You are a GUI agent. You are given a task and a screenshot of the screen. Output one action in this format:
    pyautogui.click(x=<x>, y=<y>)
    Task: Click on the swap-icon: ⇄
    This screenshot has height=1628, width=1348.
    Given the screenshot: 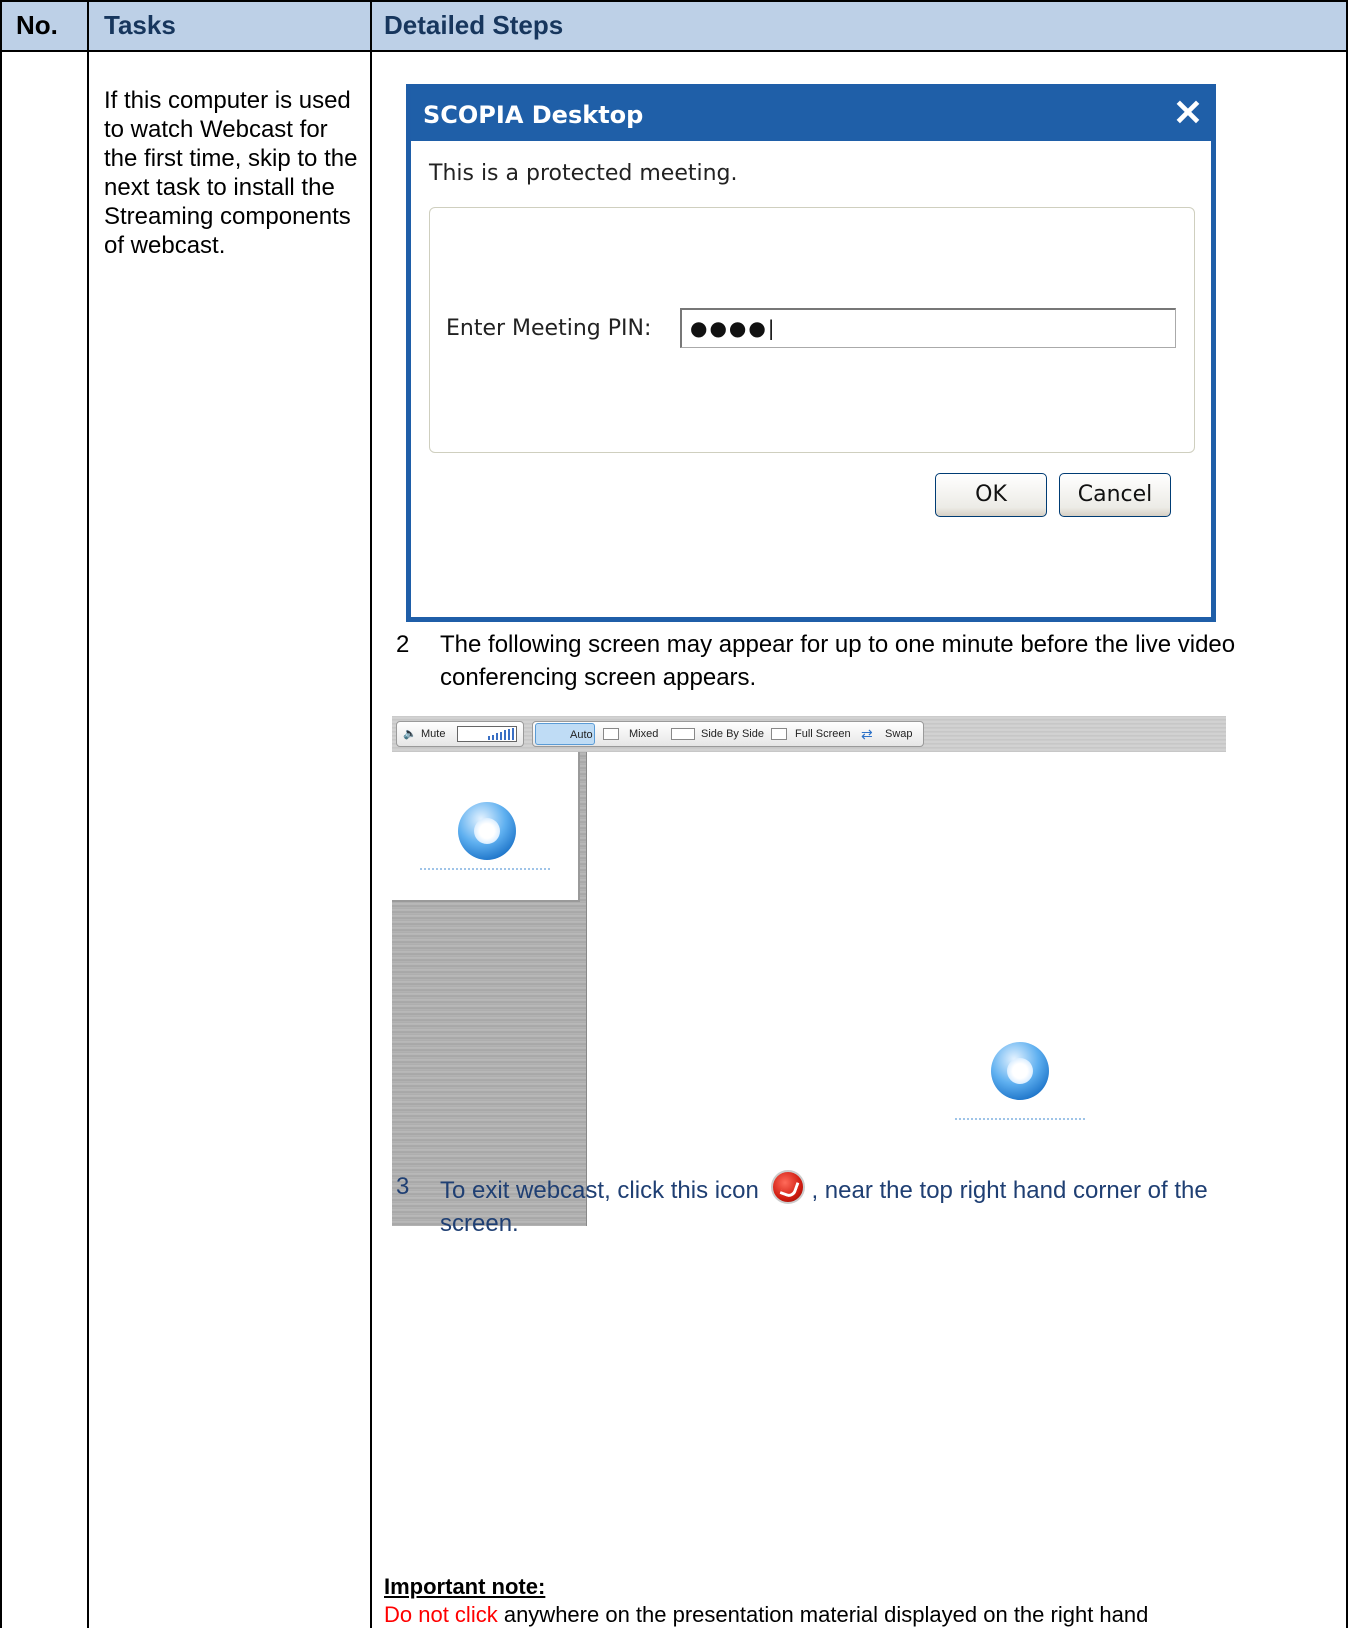 What is the action you would take?
    pyautogui.click(x=867, y=734)
    